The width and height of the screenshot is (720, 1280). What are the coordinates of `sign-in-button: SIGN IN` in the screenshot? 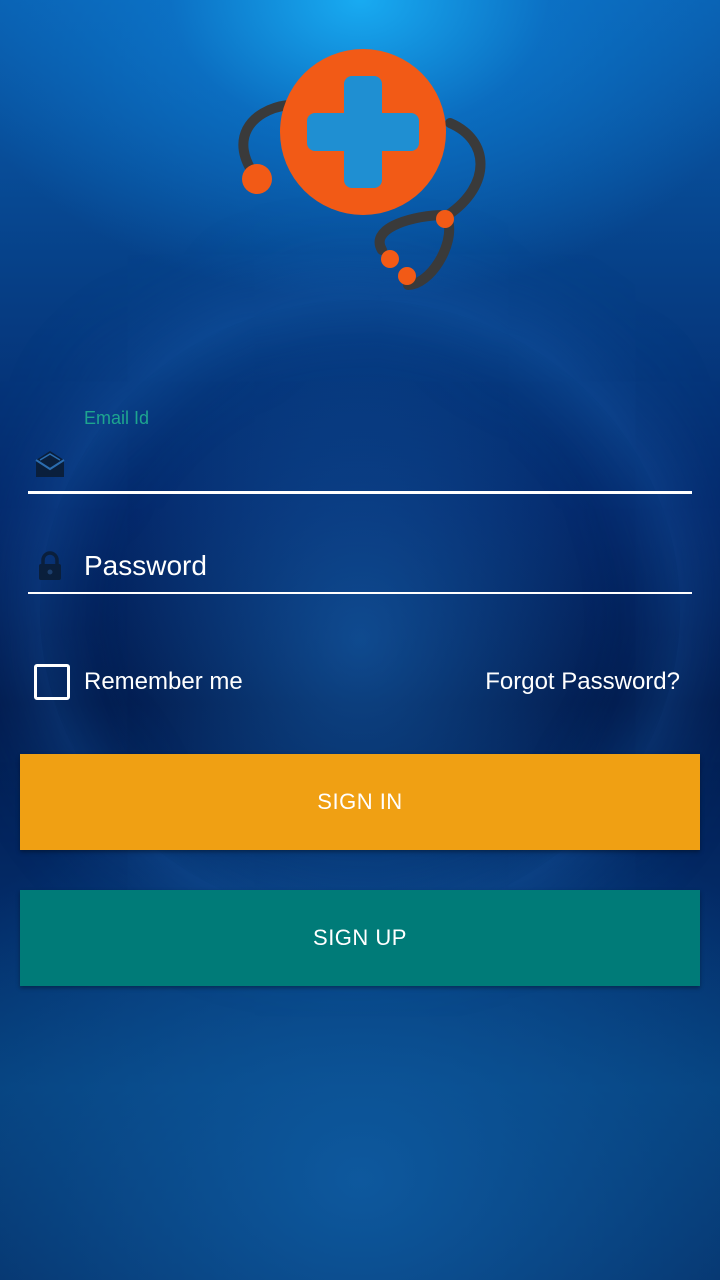 It's located at (360, 802).